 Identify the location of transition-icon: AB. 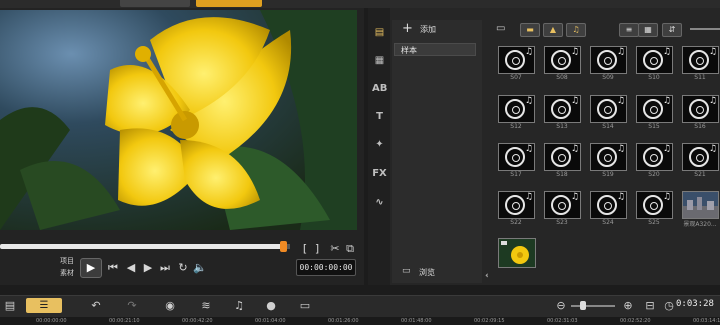
(379, 89).